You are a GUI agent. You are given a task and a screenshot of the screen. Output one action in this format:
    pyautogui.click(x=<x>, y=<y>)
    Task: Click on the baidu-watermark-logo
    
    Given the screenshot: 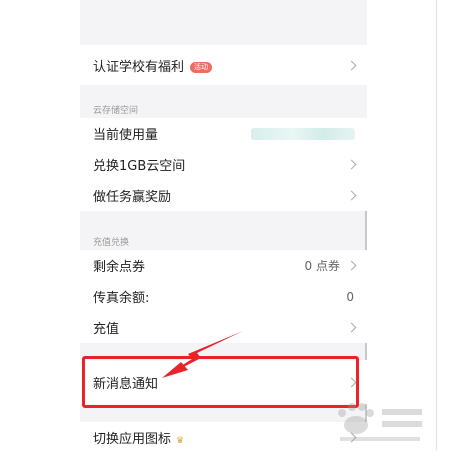 What is the action you would take?
    pyautogui.click(x=380, y=422)
    